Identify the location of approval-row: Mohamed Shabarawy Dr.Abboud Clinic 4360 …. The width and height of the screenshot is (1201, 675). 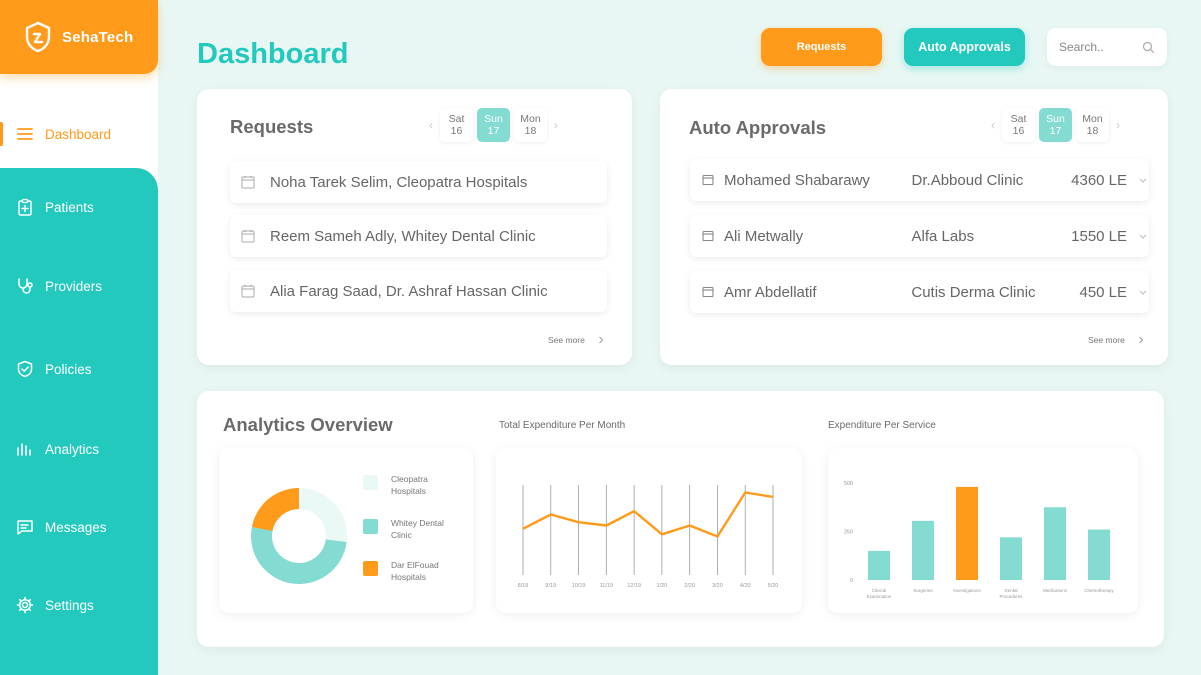
(919, 180).